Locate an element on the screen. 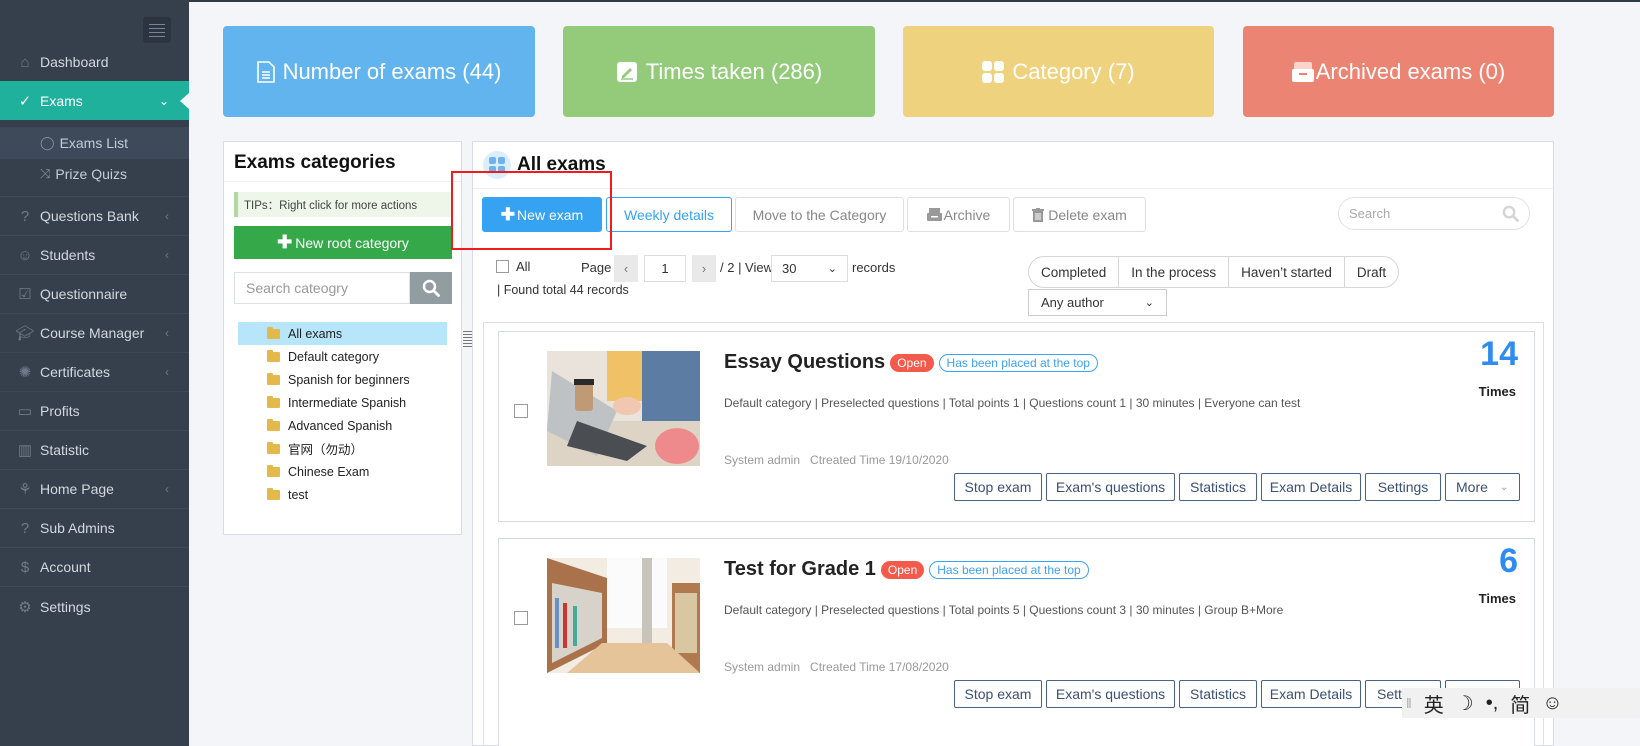 The height and width of the screenshot is (746, 1640). status-badge: Open is located at coordinates (902, 569).